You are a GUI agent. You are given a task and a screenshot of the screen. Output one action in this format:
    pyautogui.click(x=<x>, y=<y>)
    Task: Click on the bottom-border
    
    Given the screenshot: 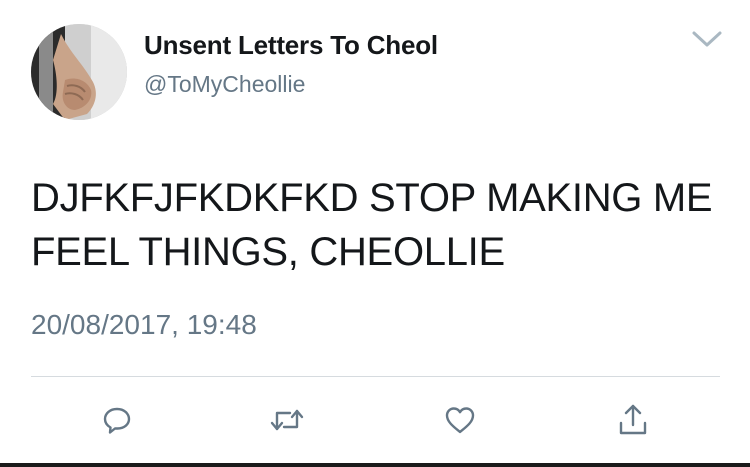 What is the action you would take?
    pyautogui.click(x=375, y=465)
    